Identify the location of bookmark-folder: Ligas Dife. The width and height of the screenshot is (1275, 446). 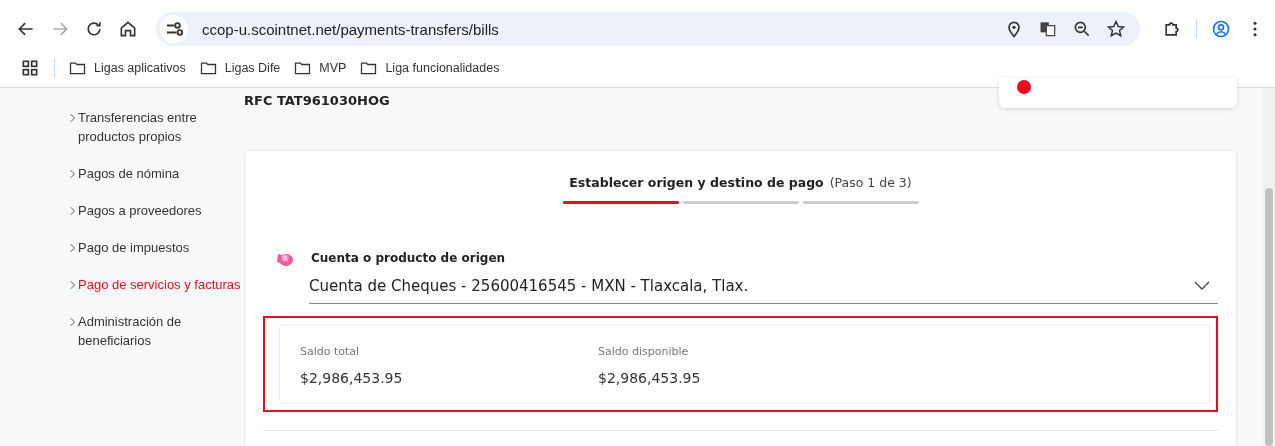
(240, 68).